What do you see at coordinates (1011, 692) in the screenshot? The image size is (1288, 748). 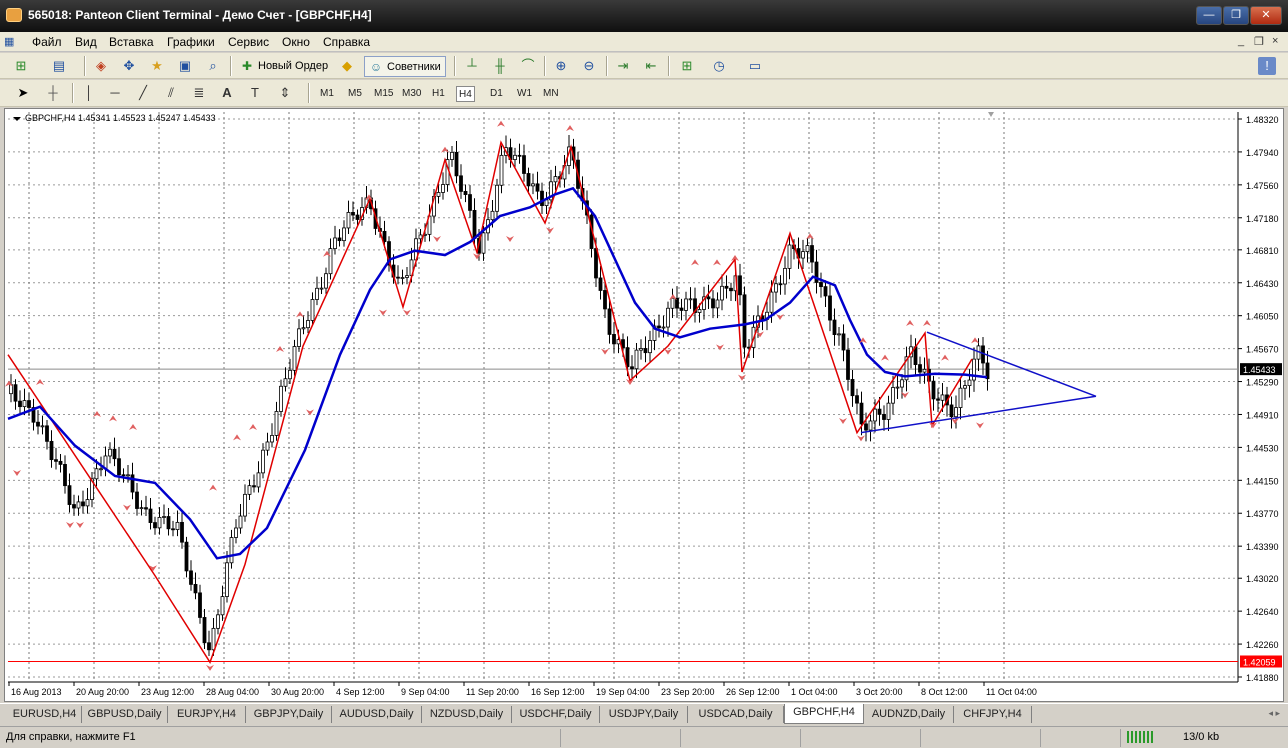 I see `time-tick-label: 11 Oct 04:00` at bounding box center [1011, 692].